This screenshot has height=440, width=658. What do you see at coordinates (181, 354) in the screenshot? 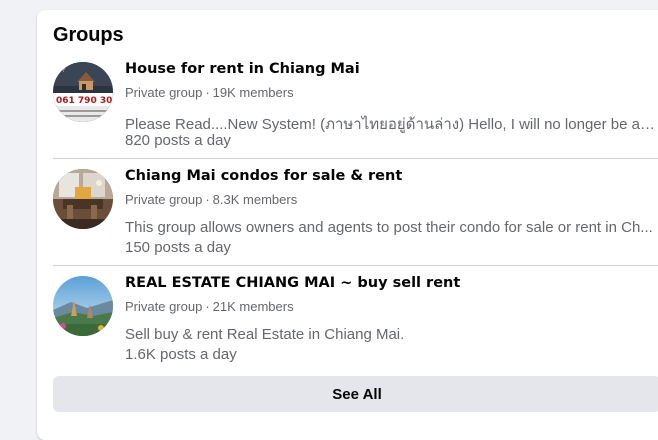
I see `group-activity: 1.6K posts a day` at bounding box center [181, 354].